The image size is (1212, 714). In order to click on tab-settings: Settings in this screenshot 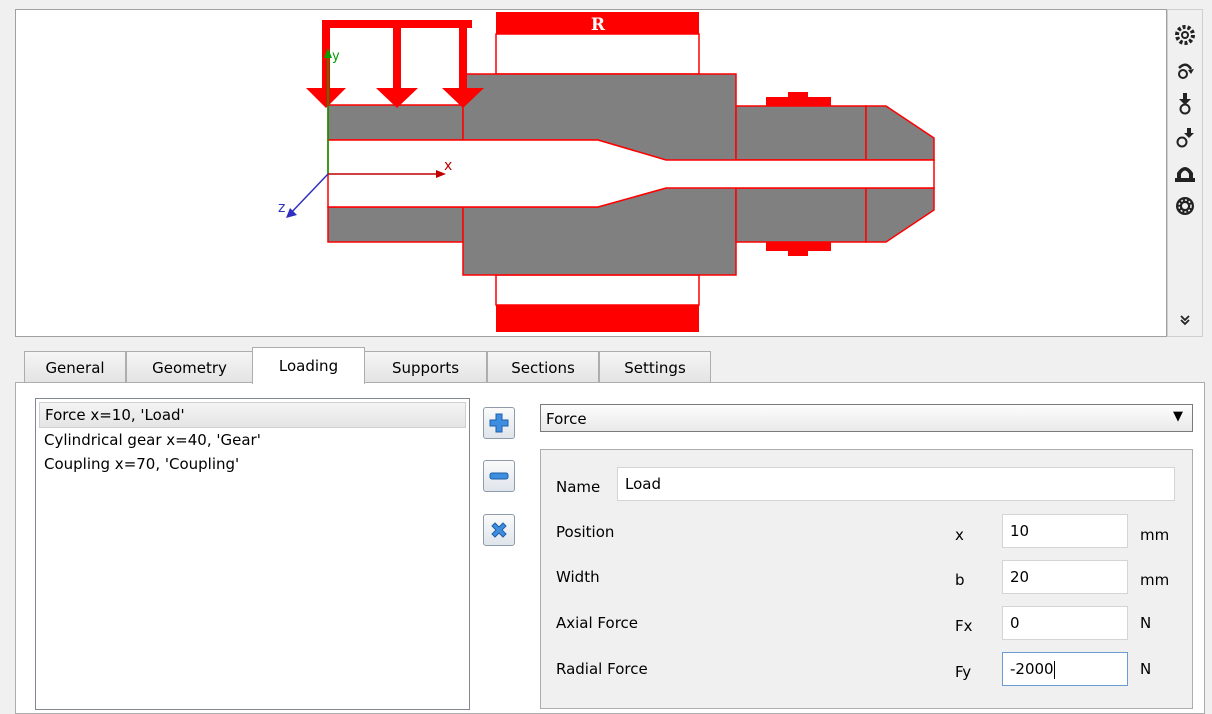, I will do `click(655, 367)`.